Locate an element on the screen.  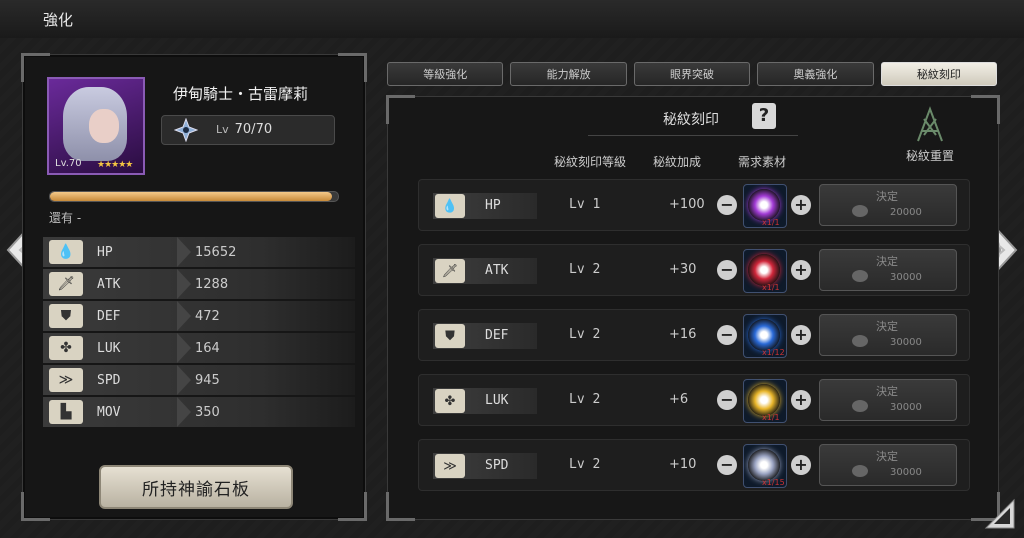
rune-row-atk: 🗡 ATK Lv 2 +30 − x1/1 + 決定 30000 is located at coordinates (694, 270).